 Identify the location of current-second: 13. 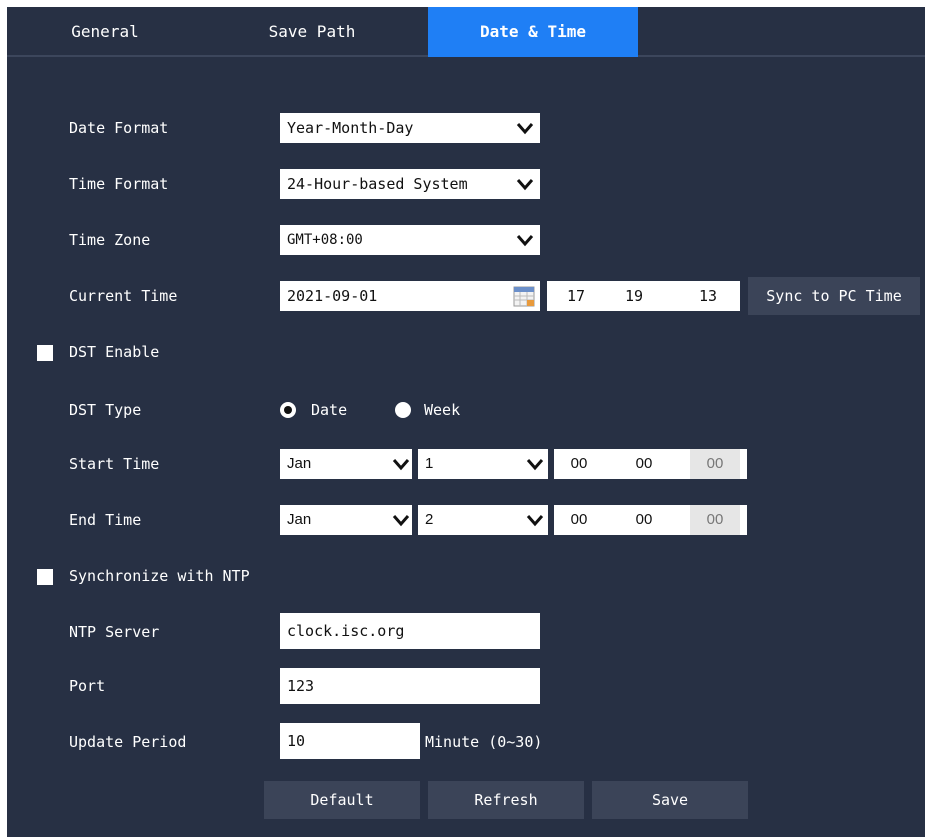
(708, 296).